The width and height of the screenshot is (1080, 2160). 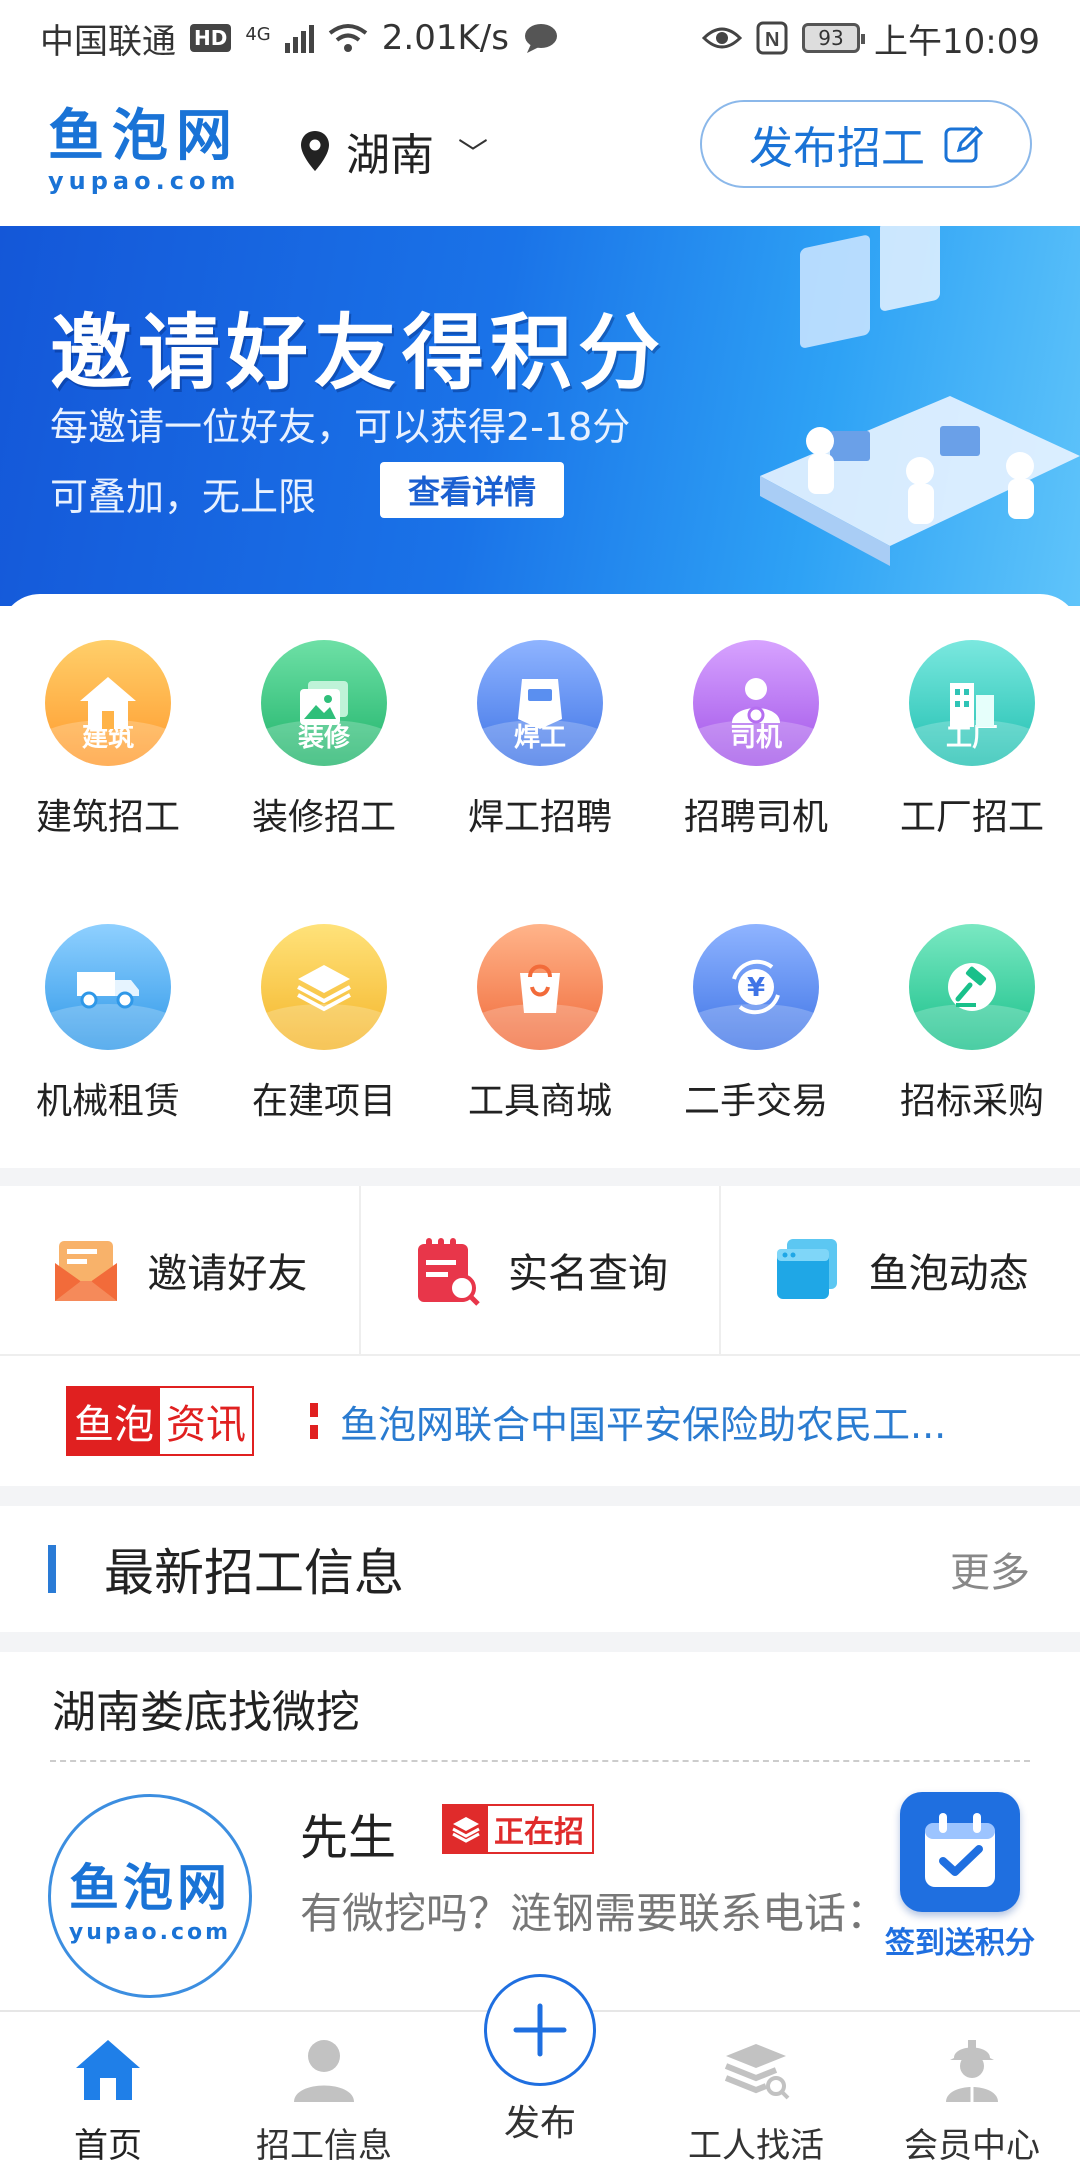 I want to click on layers-icon, so click(x=324, y=987).